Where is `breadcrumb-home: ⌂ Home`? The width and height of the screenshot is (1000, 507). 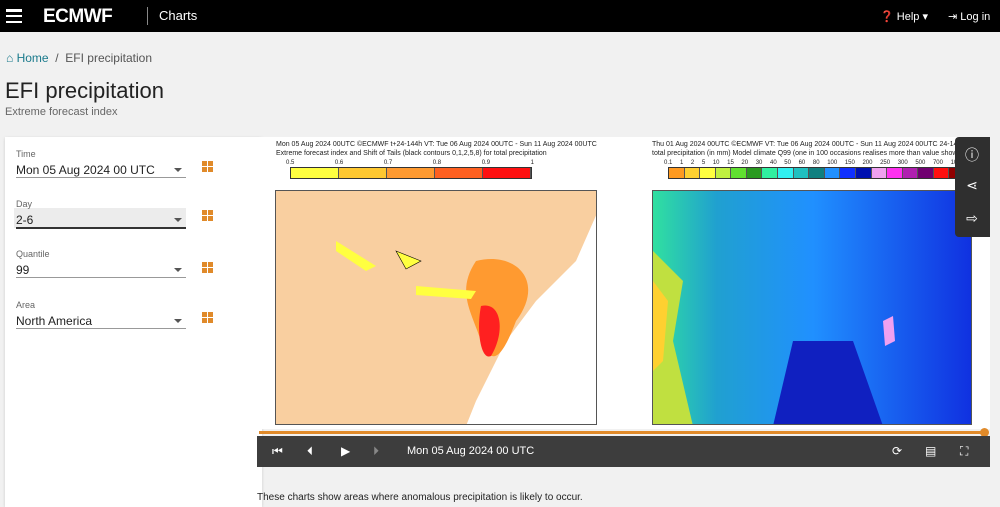
breadcrumb-home: ⌂ Home is located at coordinates (27, 58).